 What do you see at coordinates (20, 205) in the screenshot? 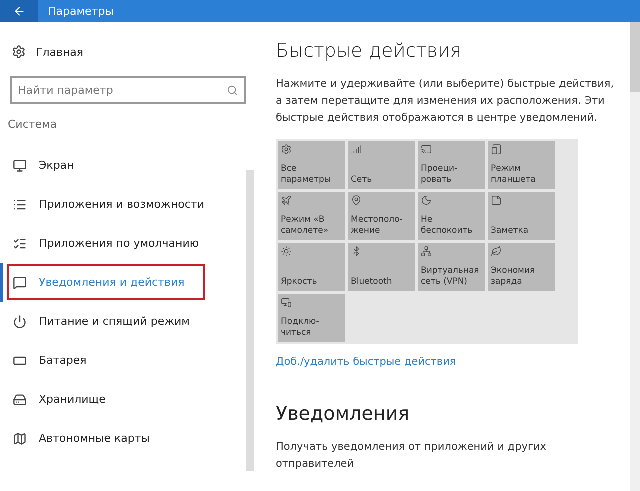
I see `list-icon` at bounding box center [20, 205].